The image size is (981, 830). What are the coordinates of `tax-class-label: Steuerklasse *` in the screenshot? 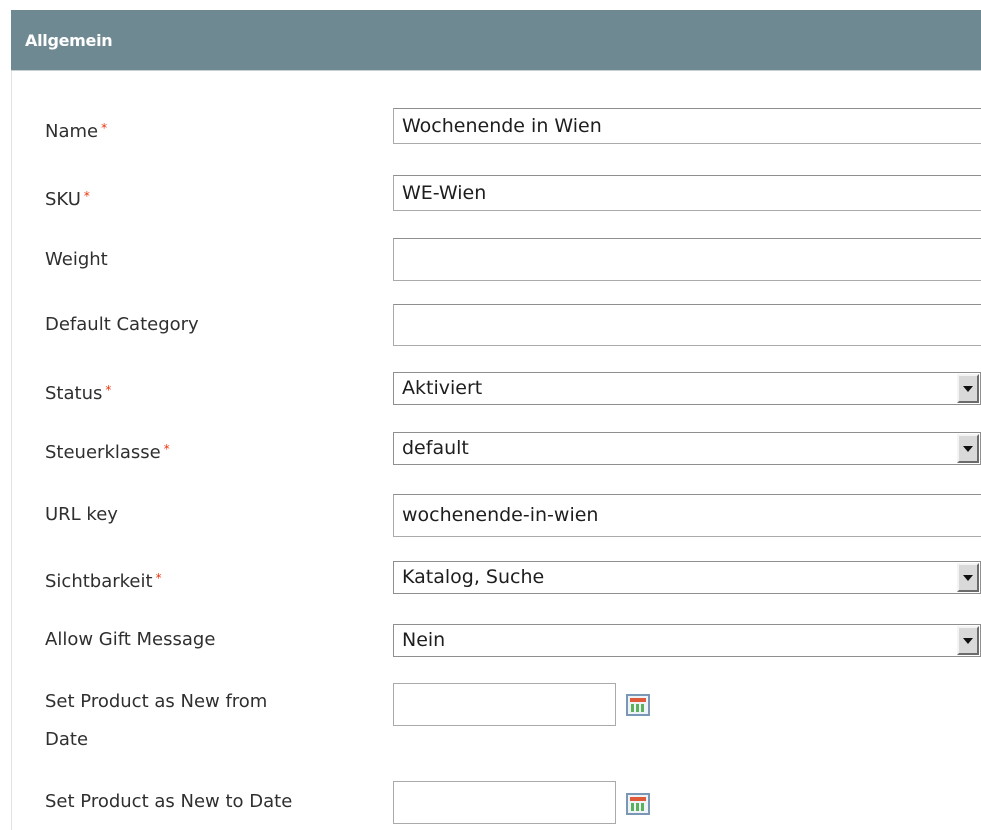 It's located at (107, 451).